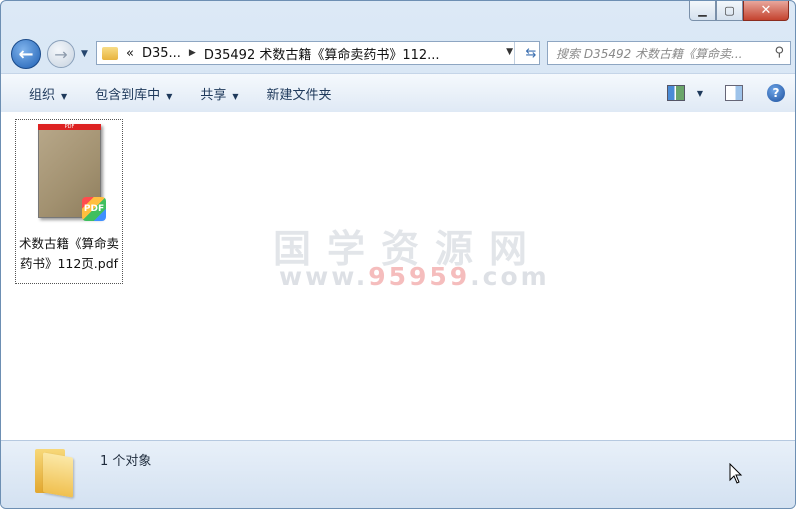 Image resolution: width=796 pixels, height=509 pixels. Describe the element at coordinates (130, 53) in the screenshot. I see `address-overflow: «` at that location.